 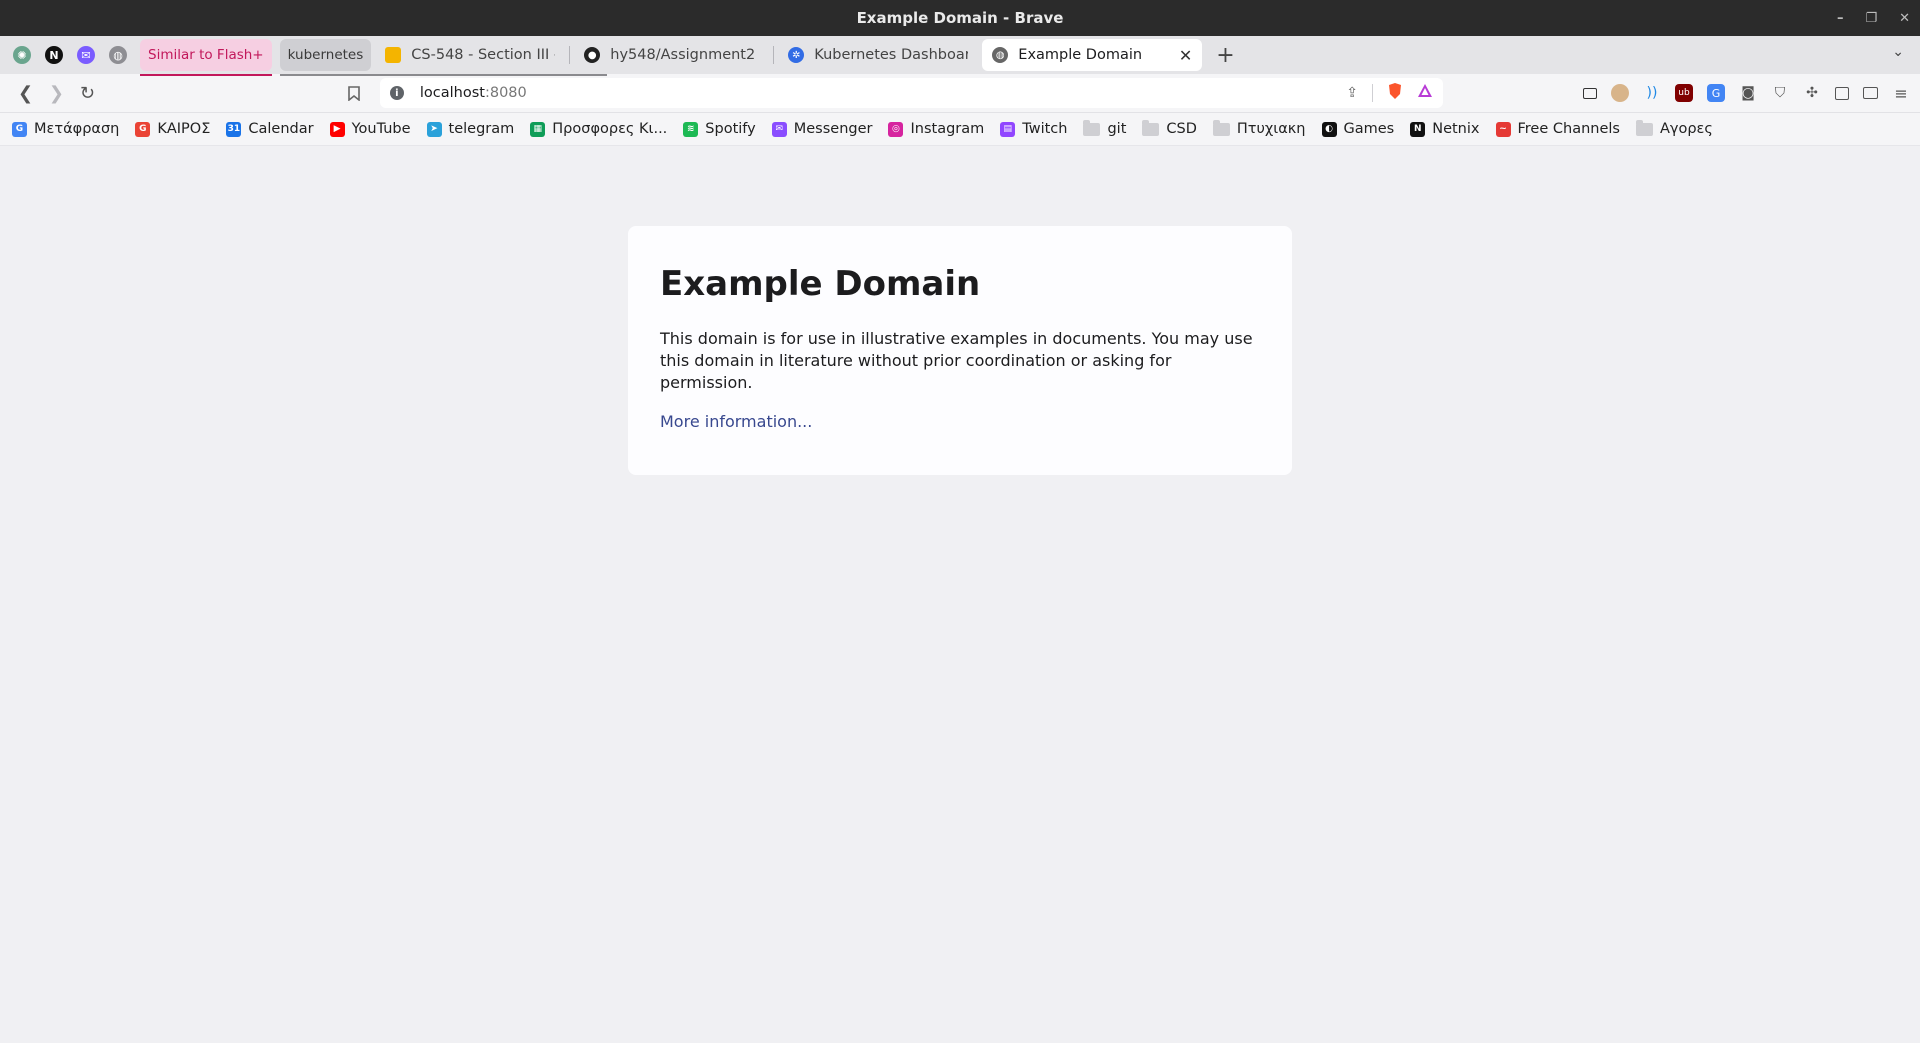 I want to click on url-port: :8080, so click(x=505, y=93).